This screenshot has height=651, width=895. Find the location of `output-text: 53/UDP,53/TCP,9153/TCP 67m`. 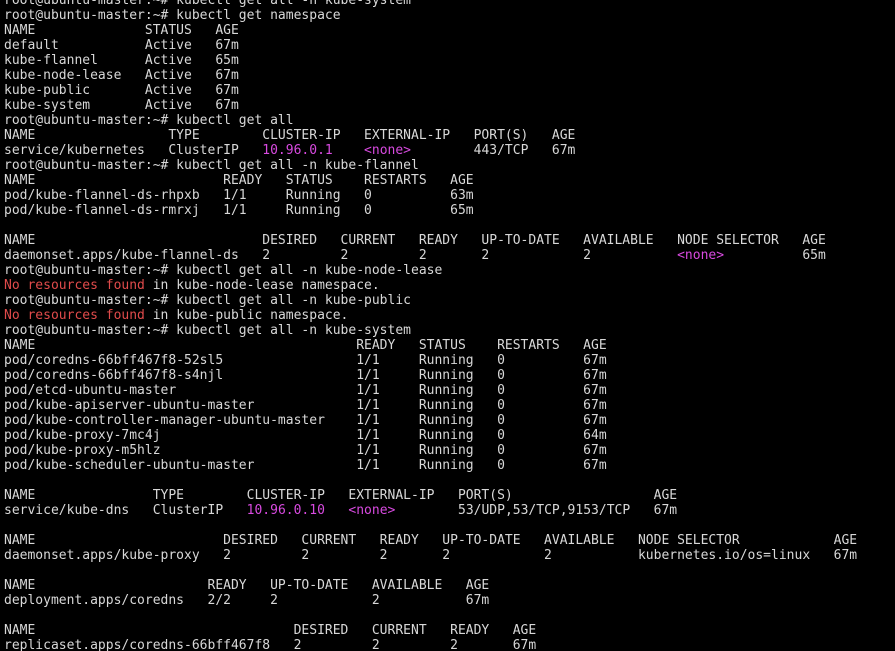

output-text: 53/UDP,53/TCP,9153/TCP 67m is located at coordinates (536, 510).